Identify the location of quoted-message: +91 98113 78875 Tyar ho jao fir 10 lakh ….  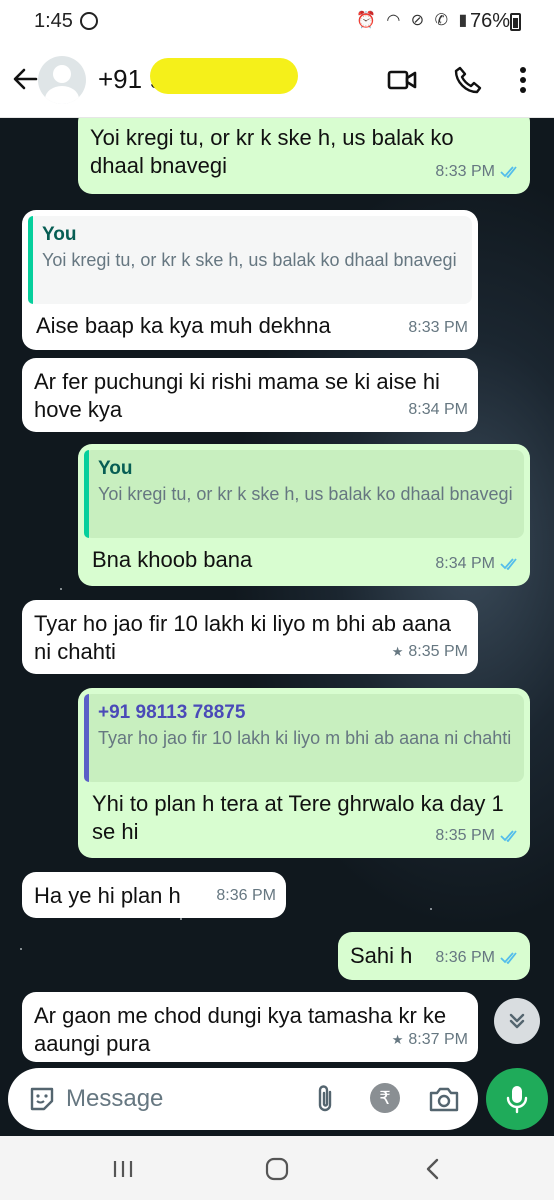
(304, 738).